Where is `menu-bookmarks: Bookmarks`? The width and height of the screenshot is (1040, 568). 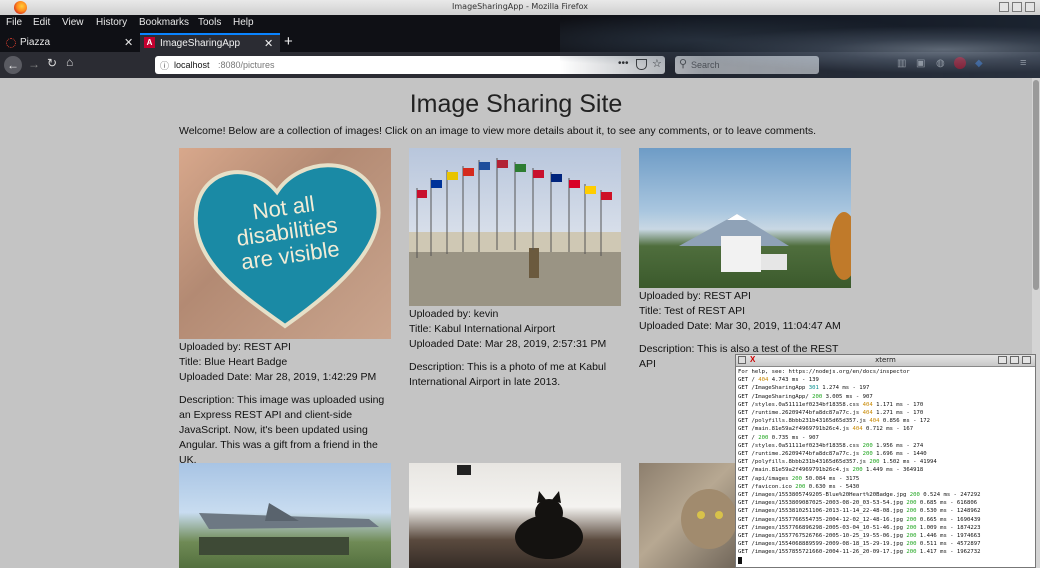
menu-bookmarks: Bookmarks is located at coordinates (164, 22).